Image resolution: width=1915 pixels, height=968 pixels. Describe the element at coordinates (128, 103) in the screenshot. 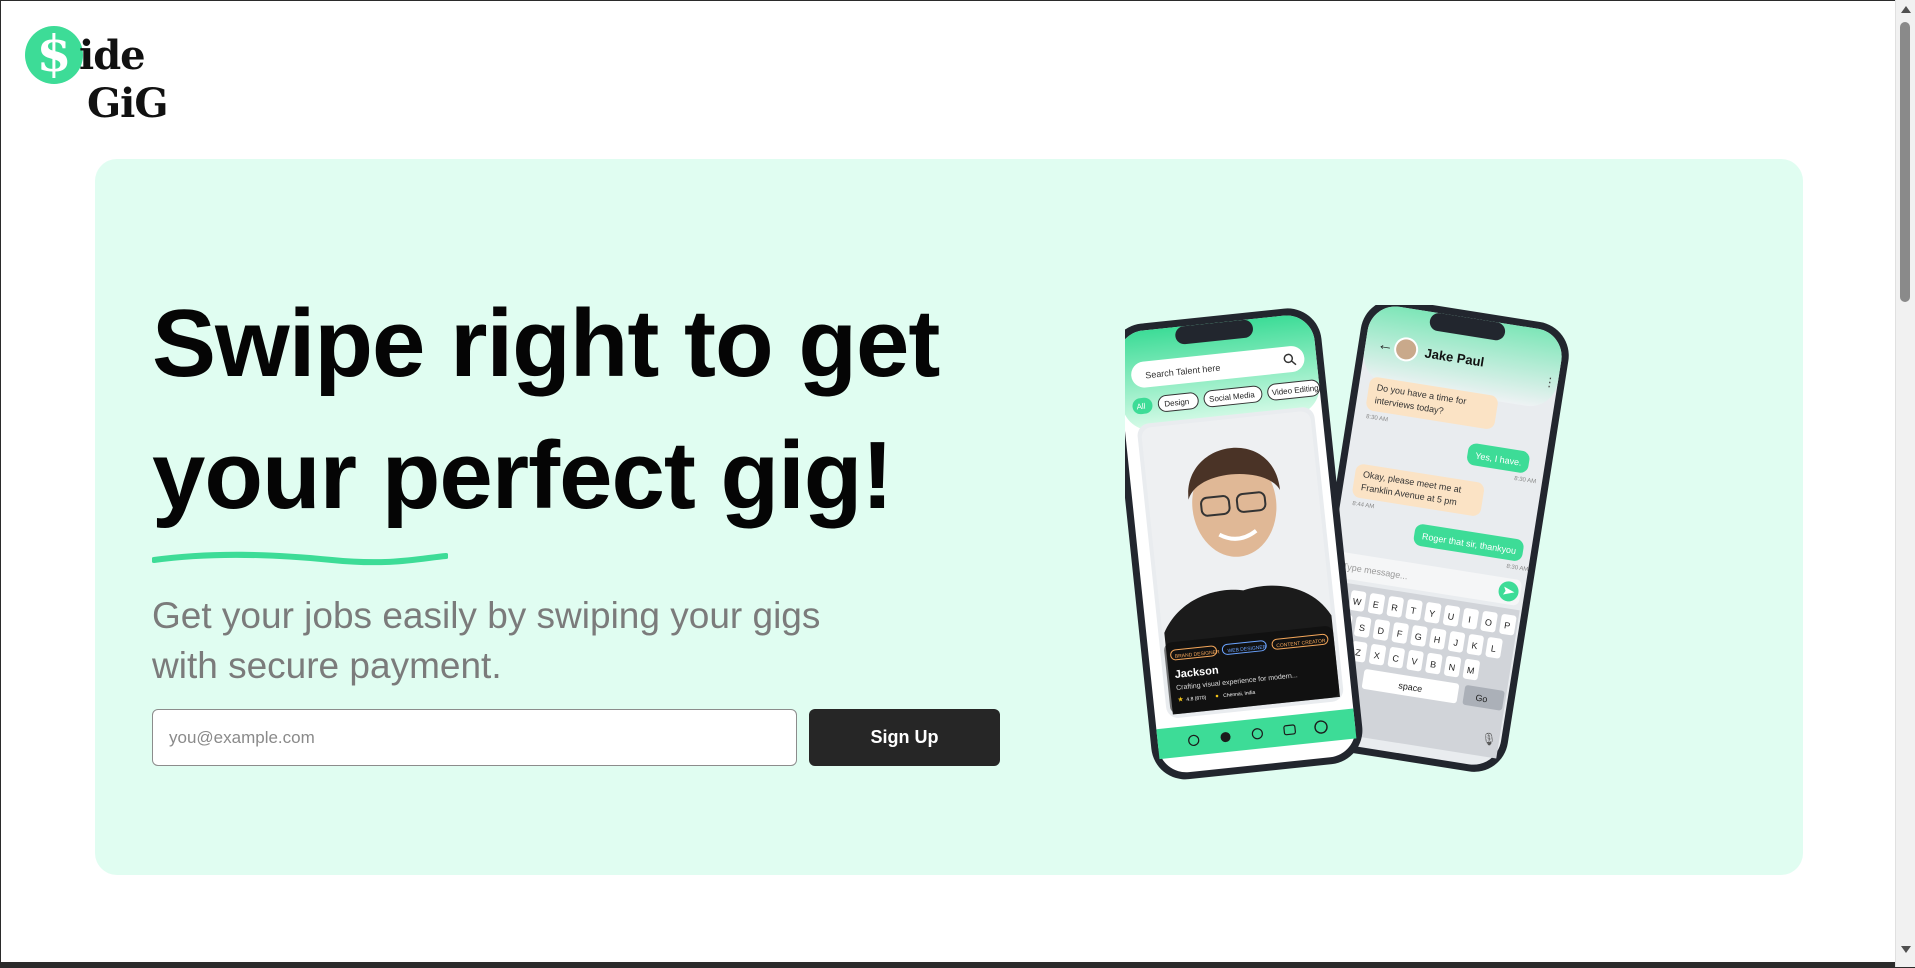

I see `logo-text-line2: GiG` at that location.